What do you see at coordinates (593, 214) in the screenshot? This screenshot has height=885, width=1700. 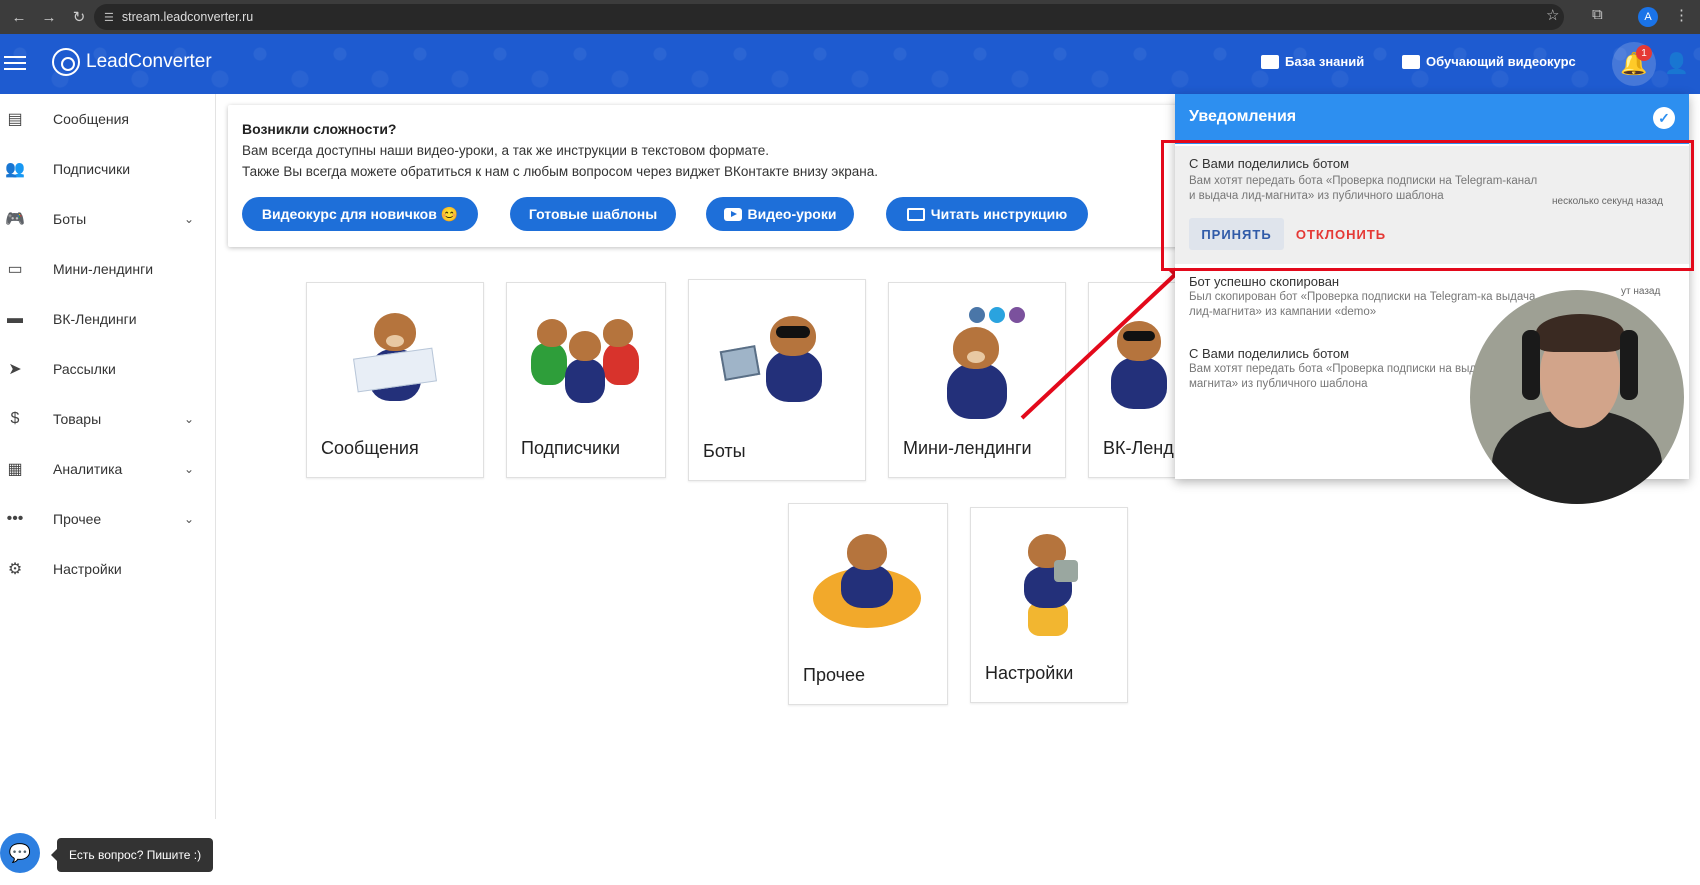 I see `templates-button: Готовые шаблоны` at bounding box center [593, 214].